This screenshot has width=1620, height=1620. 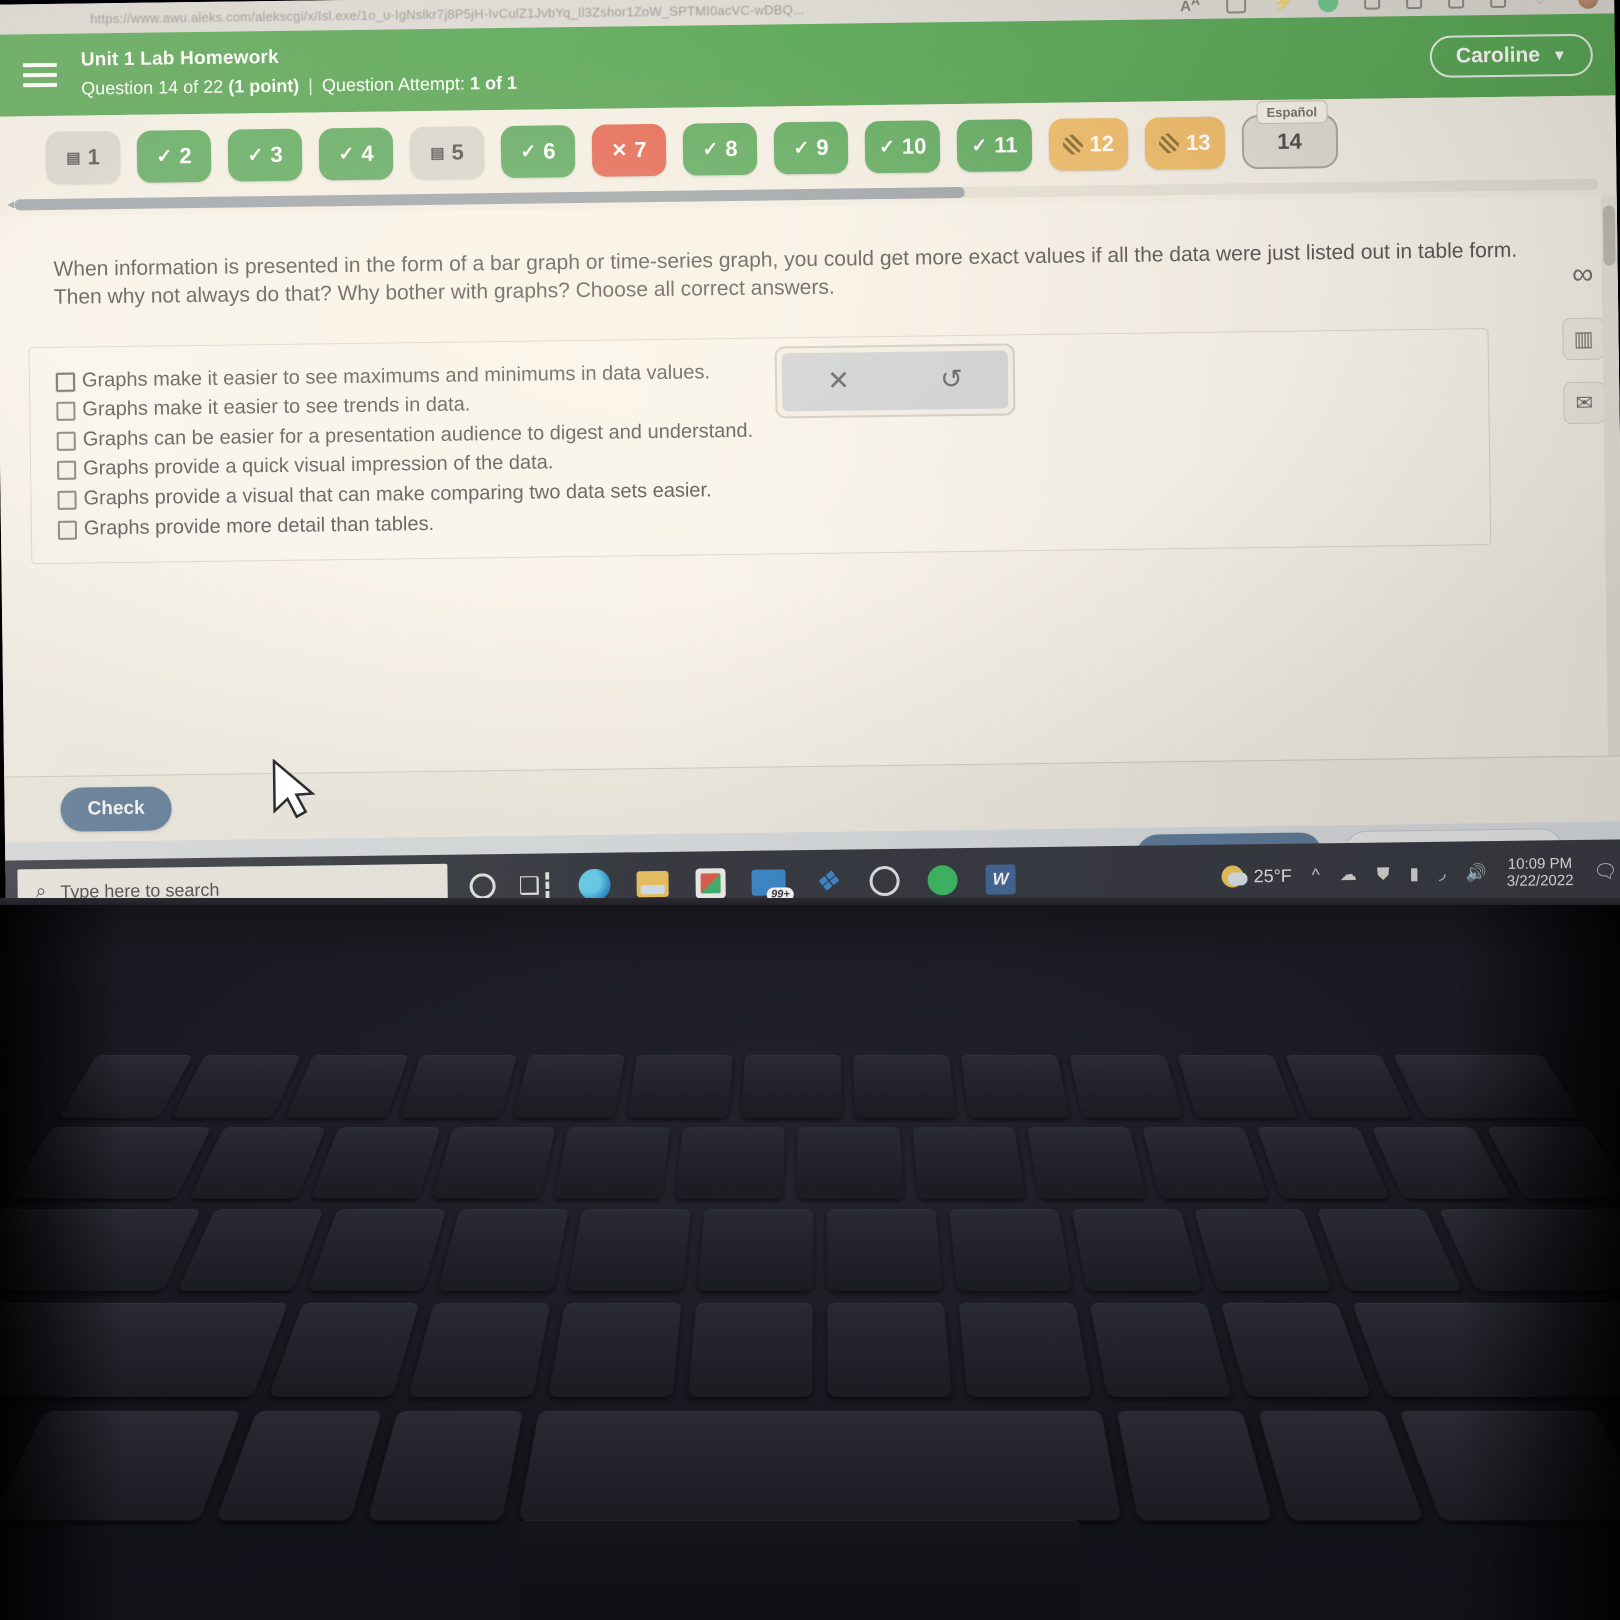 What do you see at coordinates (1588, 4) in the screenshot?
I see `profile-avatar` at bounding box center [1588, 4].